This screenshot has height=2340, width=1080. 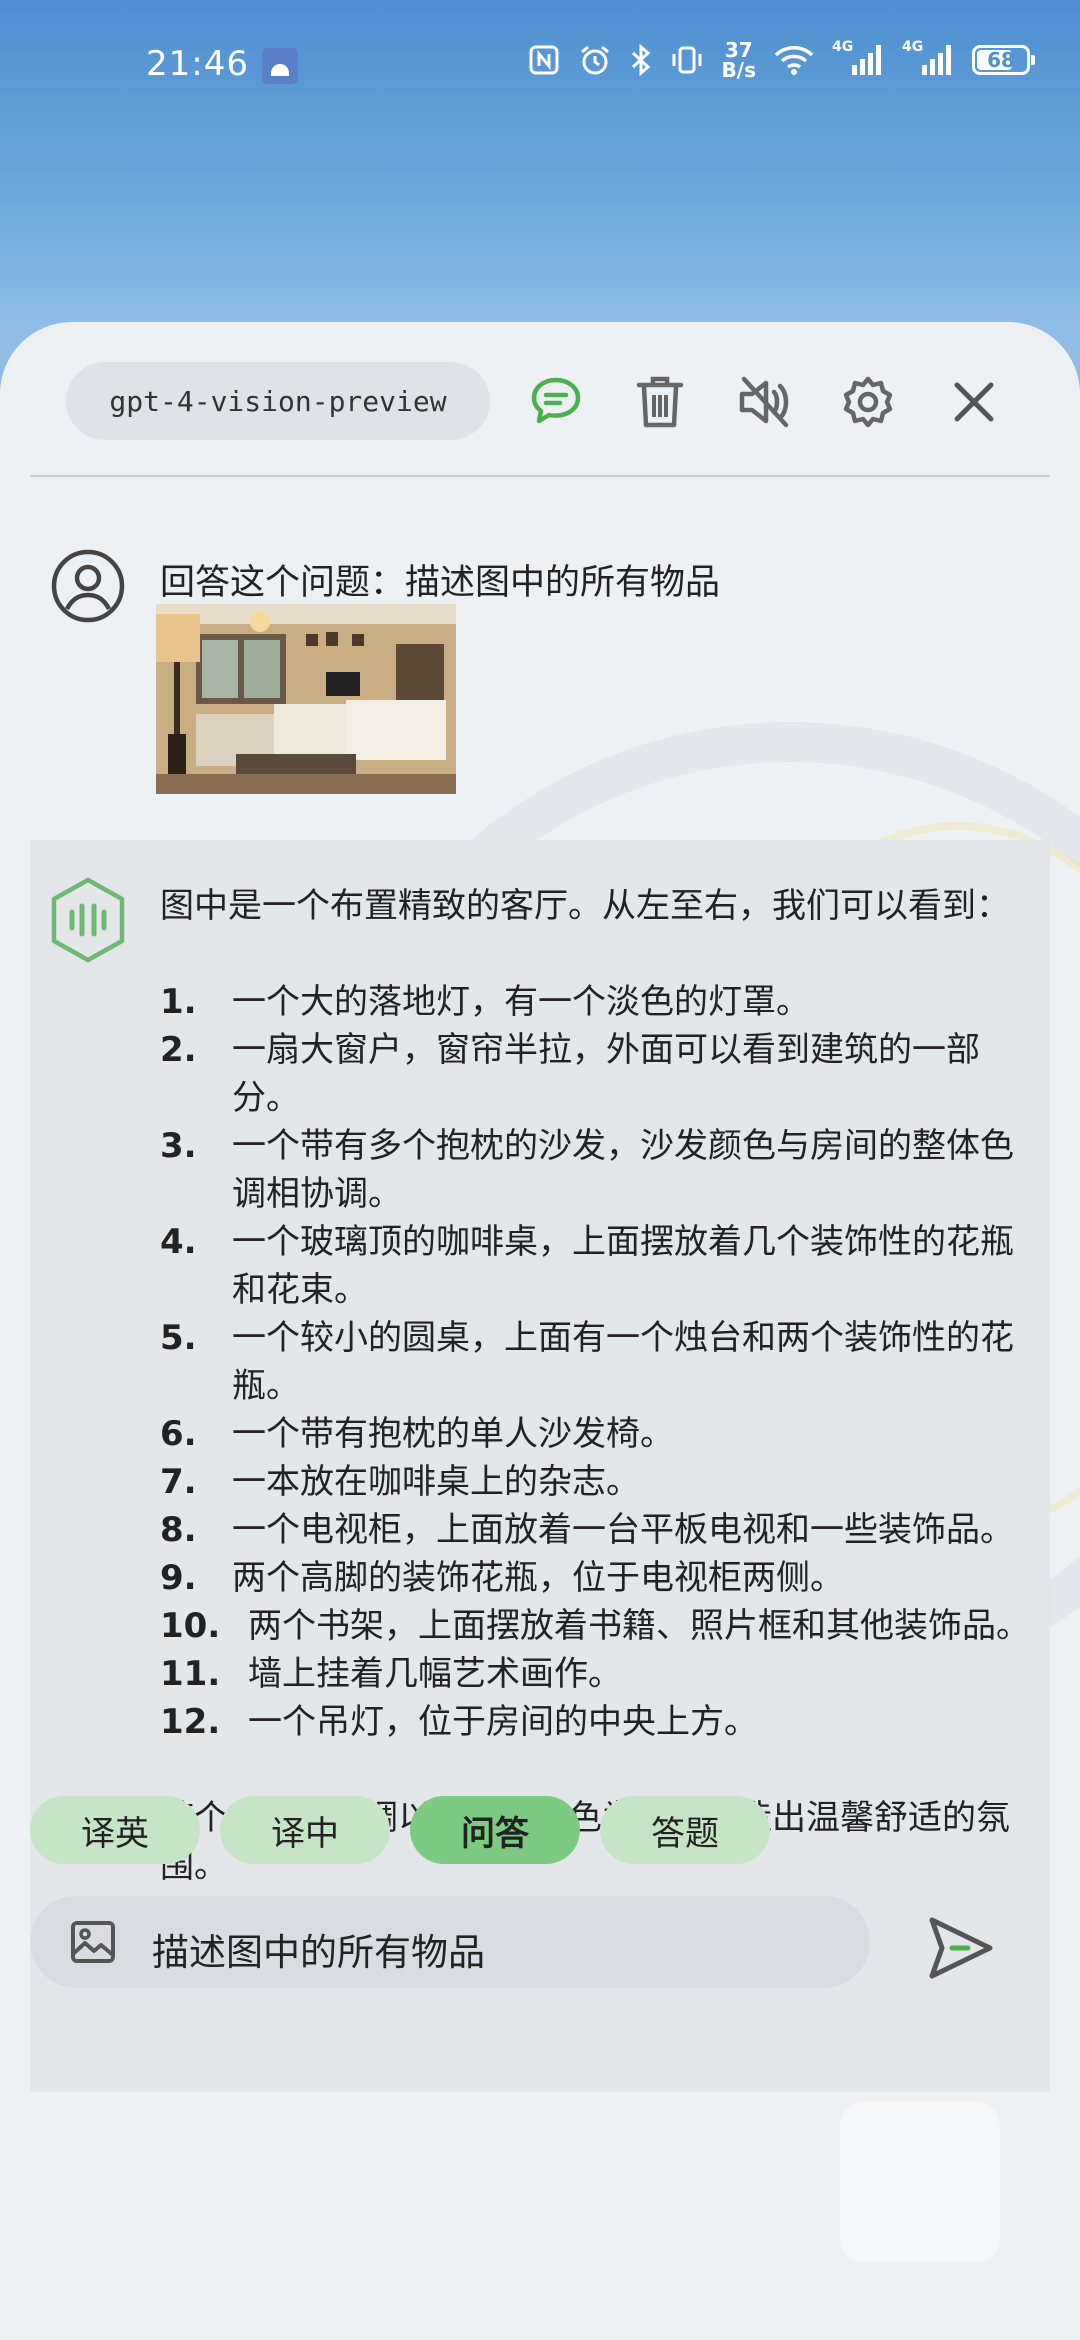 I want to click on item-number: 5., so click(x=178, y=1338).